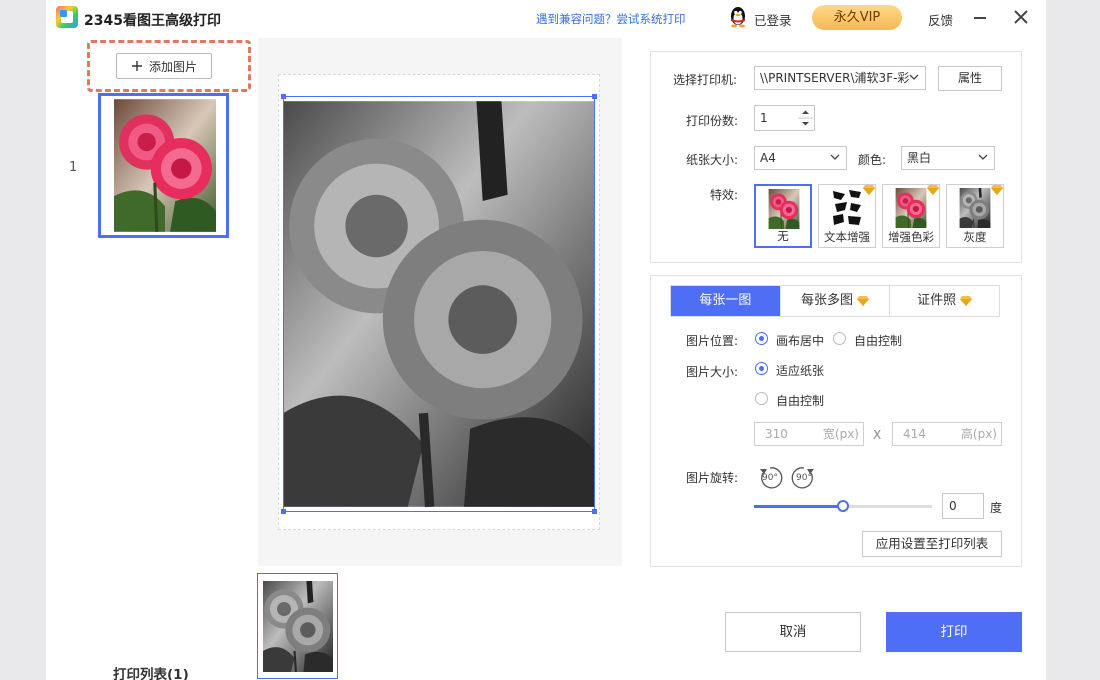 The width and height of the screenshot is (1100, 680). Describe the element at coordinates (836, 421) in the screenshot. I see `layout-settings-panel` at that location.